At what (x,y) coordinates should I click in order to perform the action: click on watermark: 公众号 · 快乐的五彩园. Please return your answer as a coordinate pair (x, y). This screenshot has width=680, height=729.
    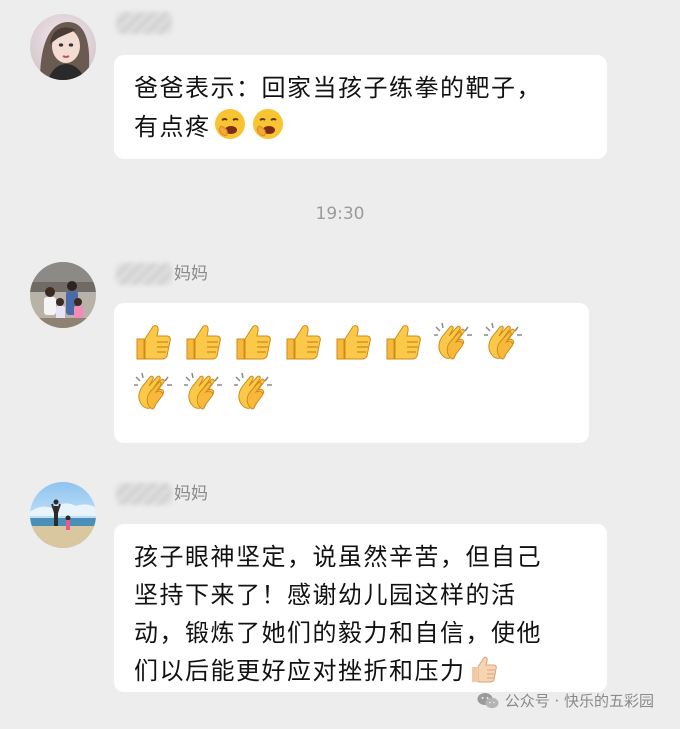
    Looking at the image, I should click on (565, 700).